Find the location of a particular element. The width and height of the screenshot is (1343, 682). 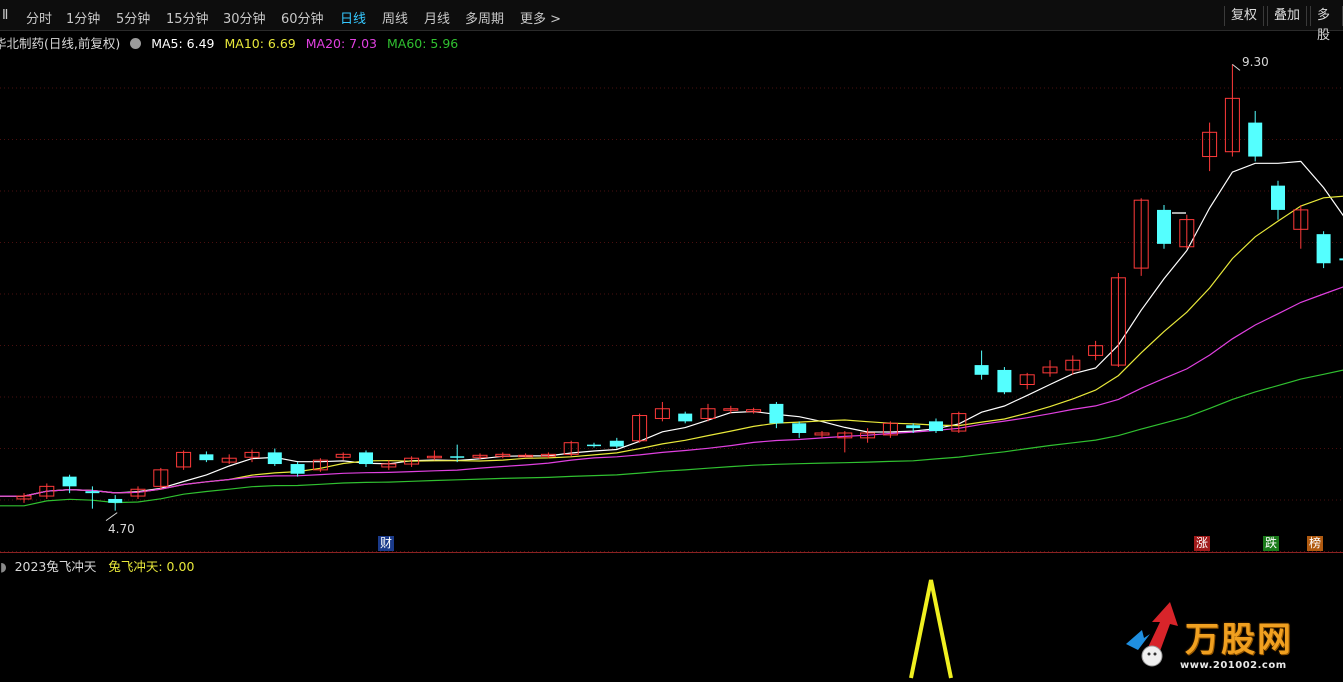

finance-badge: 财 is located at coordinates (386, 543).